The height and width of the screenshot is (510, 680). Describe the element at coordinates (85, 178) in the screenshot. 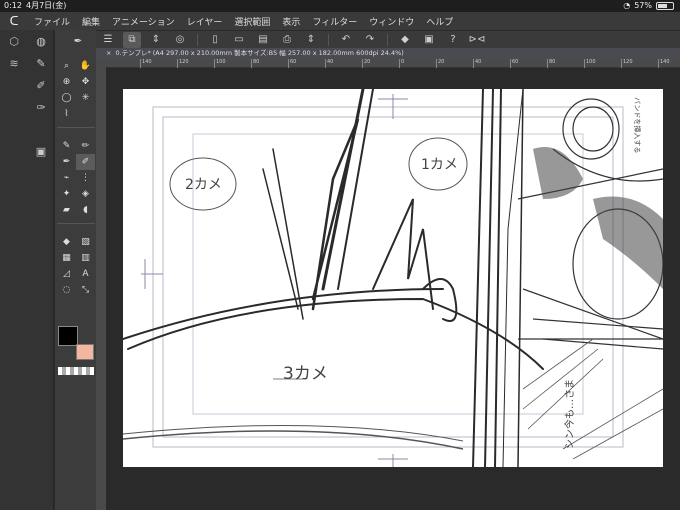

I see `decoration-icon: ⋮` at that location.